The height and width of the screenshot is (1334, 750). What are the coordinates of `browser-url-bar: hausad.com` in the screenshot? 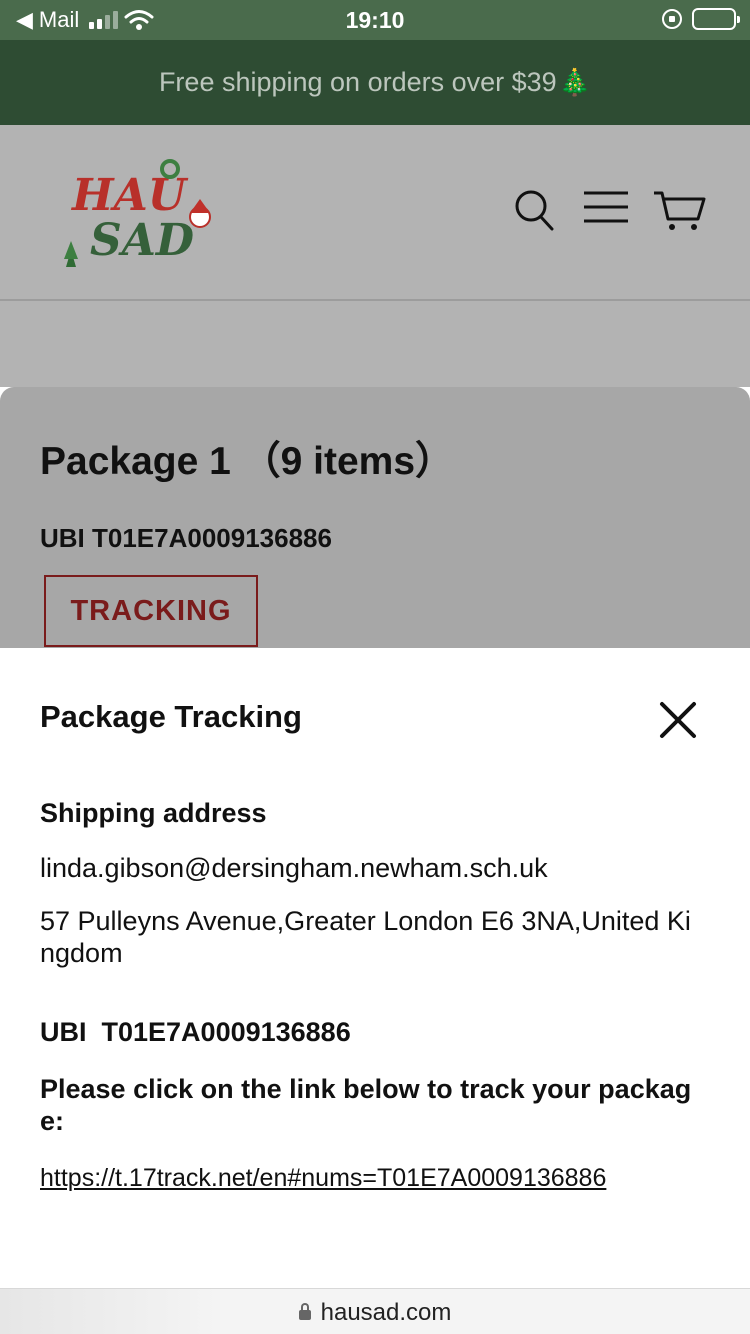 It's located at (375, 1311).